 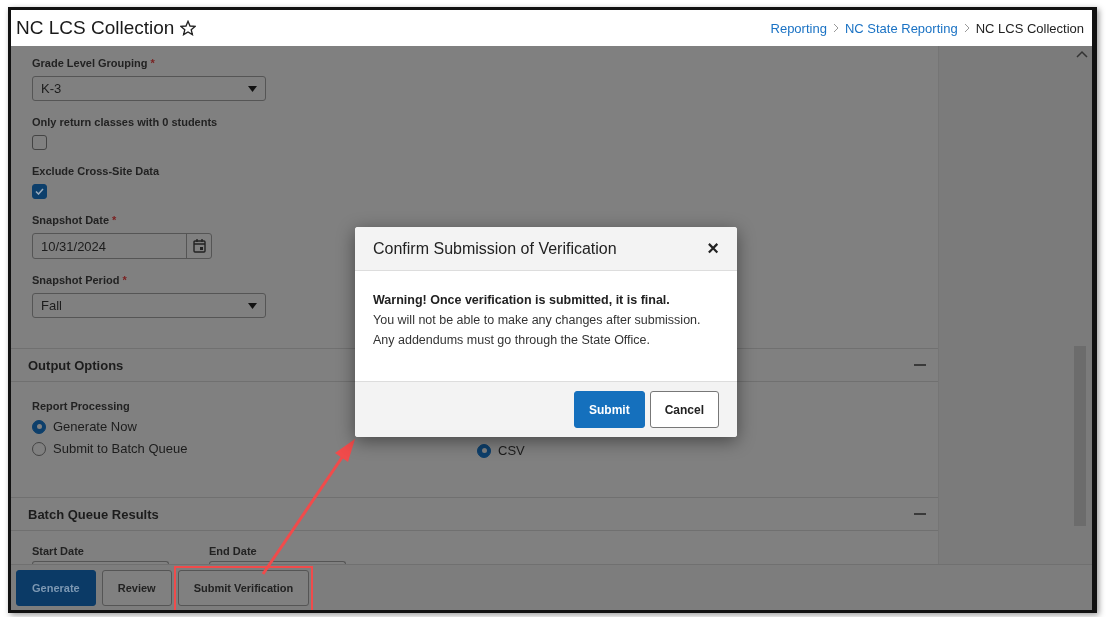 What do you see at coordinates (95, 28) in the screenshot?
I see `page-title: NC LCS Collection` at bounding box center [95, 28].